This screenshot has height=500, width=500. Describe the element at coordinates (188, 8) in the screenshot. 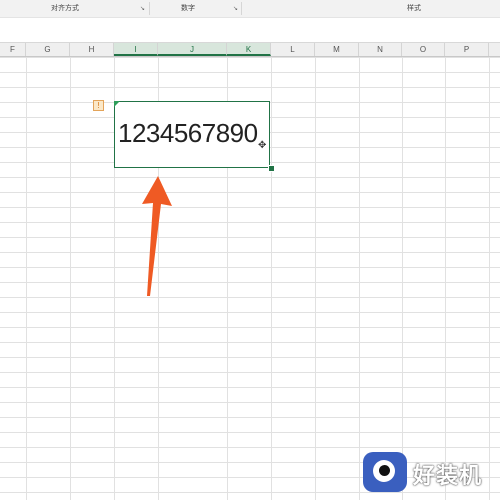

I see `group-label-number: 数字` at that location.